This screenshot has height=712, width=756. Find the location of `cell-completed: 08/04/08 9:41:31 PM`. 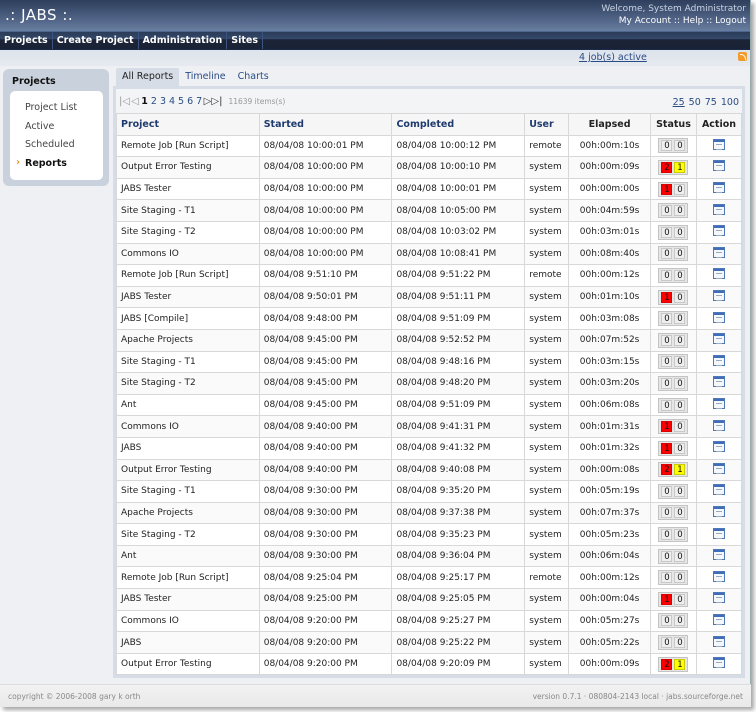

cell-completed: 08/04/08 9:41:31 PM is located at coordinates (458, 426).